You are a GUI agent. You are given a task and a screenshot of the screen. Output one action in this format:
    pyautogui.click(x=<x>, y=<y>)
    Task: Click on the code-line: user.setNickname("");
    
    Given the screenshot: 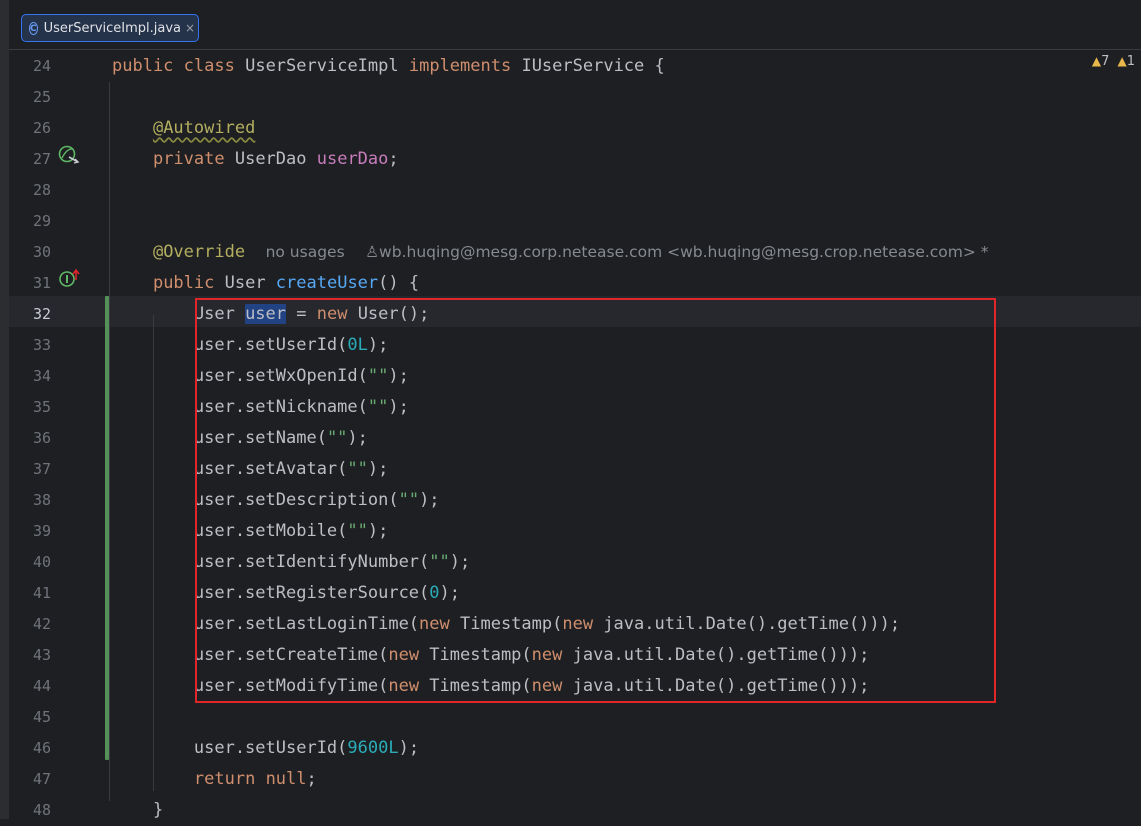 What is the action you would take?
    pyautogui.click(x=260, y=407)
    